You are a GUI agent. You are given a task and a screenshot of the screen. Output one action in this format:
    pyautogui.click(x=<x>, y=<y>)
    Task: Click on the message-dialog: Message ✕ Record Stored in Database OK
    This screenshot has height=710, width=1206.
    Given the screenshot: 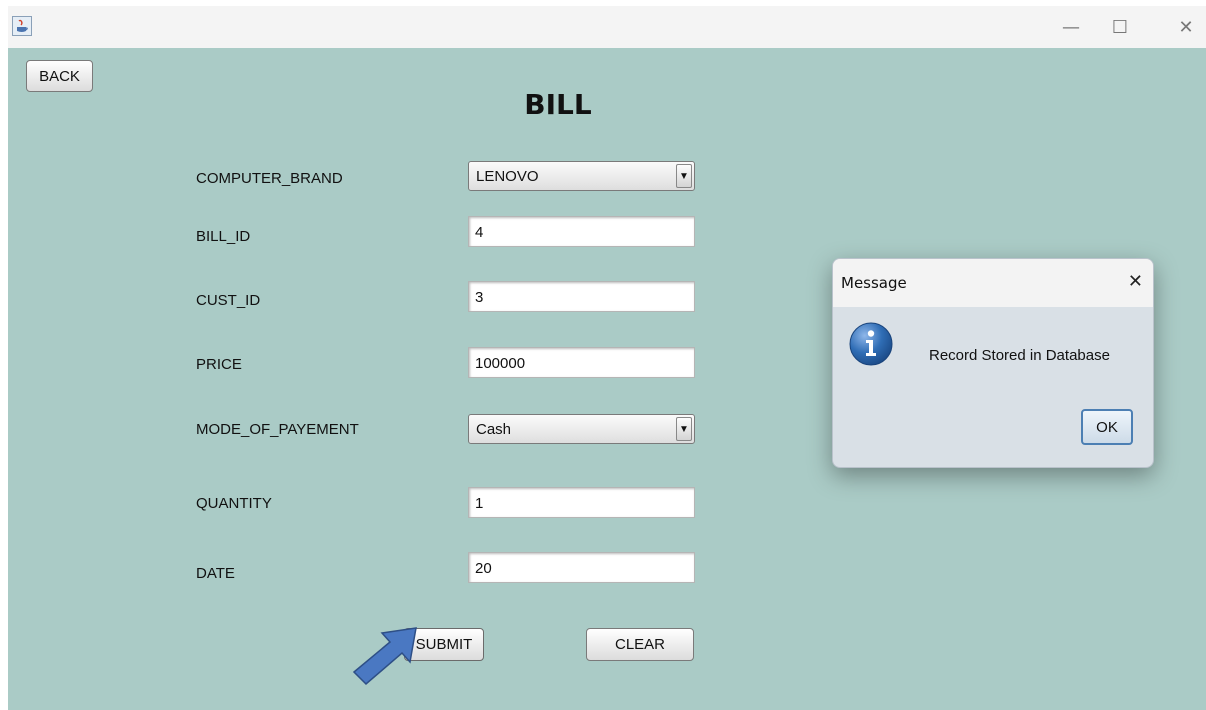 What is the action you would take?
    pyautogui.click(x=993, y=363)
    